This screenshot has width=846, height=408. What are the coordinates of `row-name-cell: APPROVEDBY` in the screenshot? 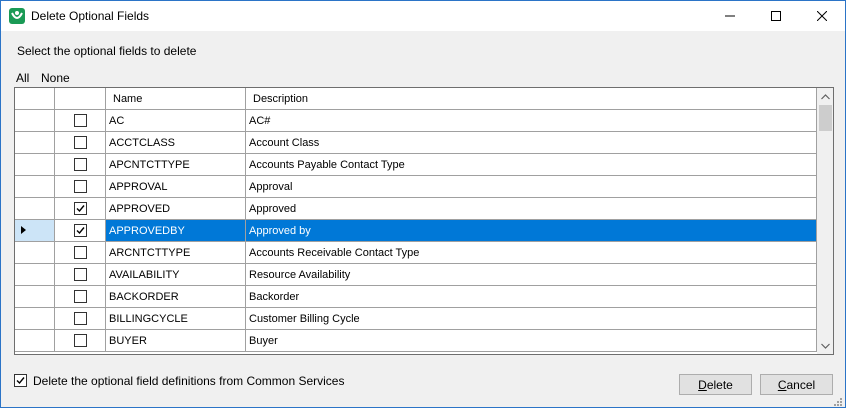 It's located at (176, 230).